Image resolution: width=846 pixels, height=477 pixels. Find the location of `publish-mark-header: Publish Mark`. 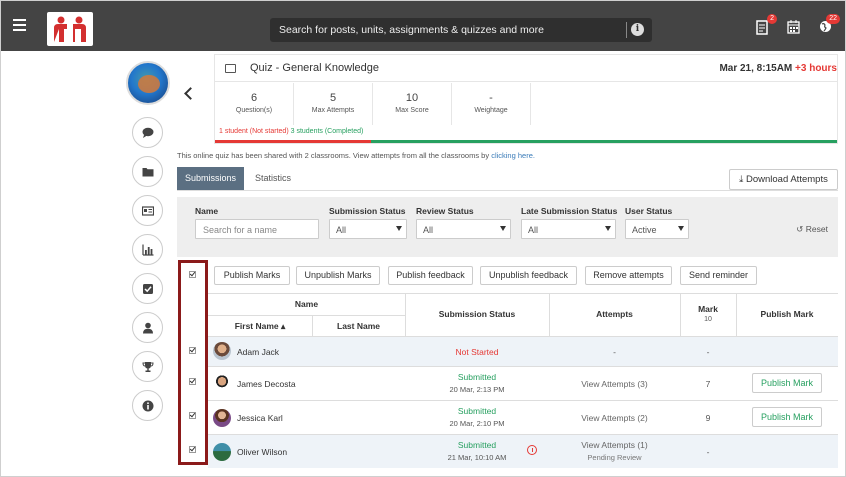

publish-mark-header: Publish Mark is located at coordinates (787, 314).